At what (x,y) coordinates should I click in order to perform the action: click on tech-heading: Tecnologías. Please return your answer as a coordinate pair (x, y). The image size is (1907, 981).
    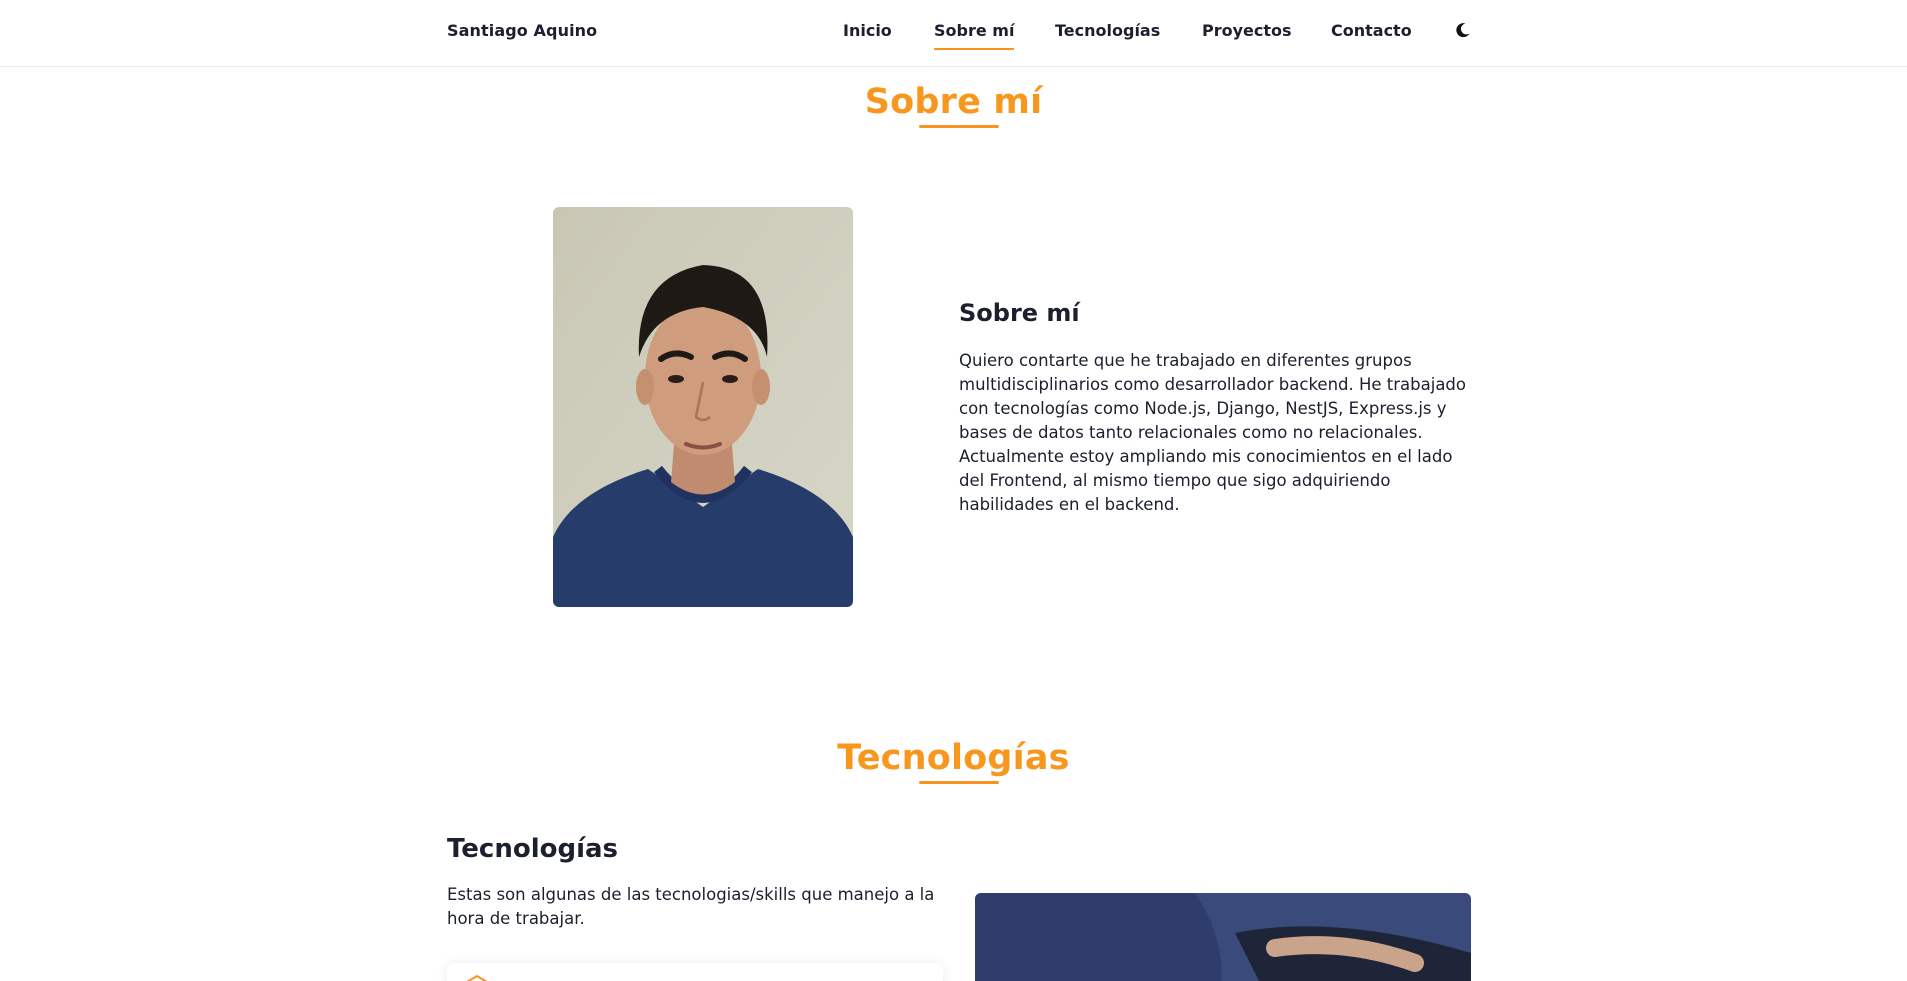
    Looking at the image, I should click on (533, 849).